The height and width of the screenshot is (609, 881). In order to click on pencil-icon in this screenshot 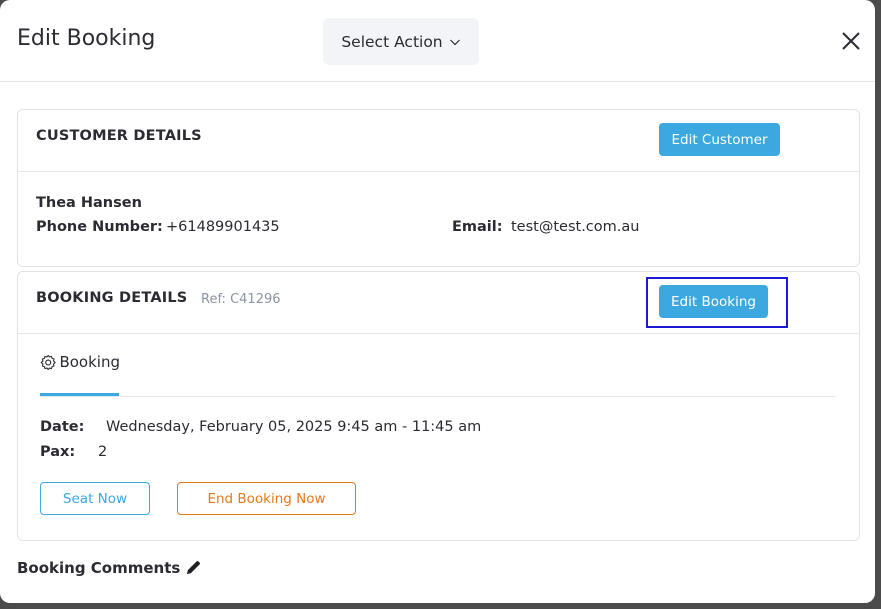, I will do `click(193, 568)`.